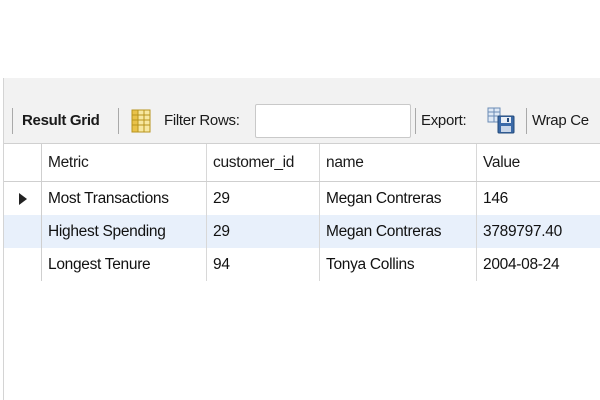 This screenshot has height=400, width=600. Describe the element at coordinates (538, 198) in the screenshot. I see `cell-value: 146` at that location.